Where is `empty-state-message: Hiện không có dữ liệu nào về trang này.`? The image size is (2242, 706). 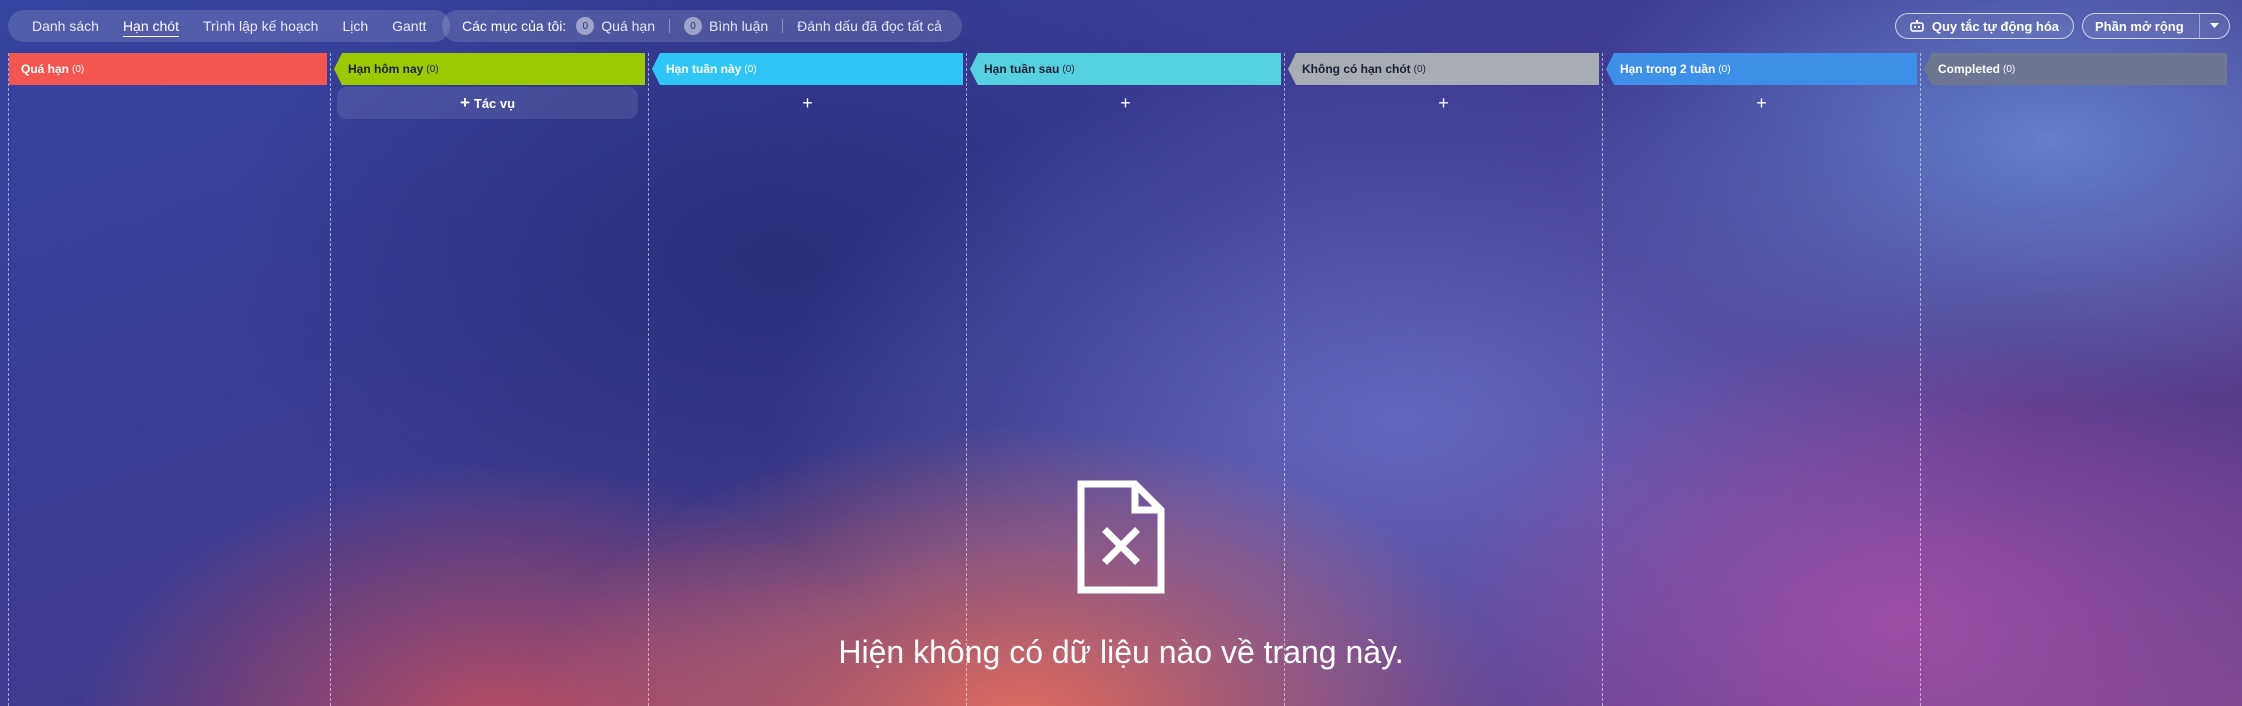
empty-state-message: Hiện không có dữ liệu nào về trang này. is located at coordinates (1121, 652).